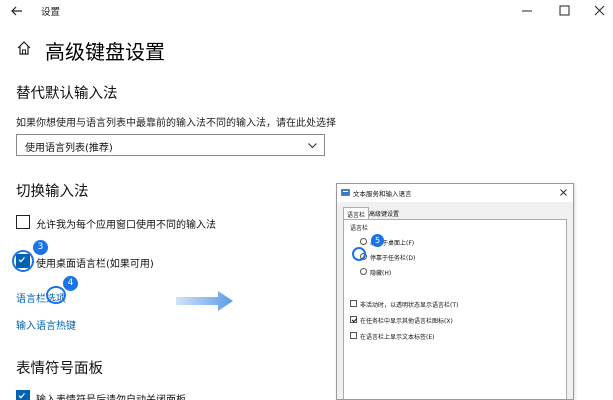  What do you see at coordinates (23, 261) in the screenshot?
I see `annotation-ring-checkbox` at bounding box center [23, 261].